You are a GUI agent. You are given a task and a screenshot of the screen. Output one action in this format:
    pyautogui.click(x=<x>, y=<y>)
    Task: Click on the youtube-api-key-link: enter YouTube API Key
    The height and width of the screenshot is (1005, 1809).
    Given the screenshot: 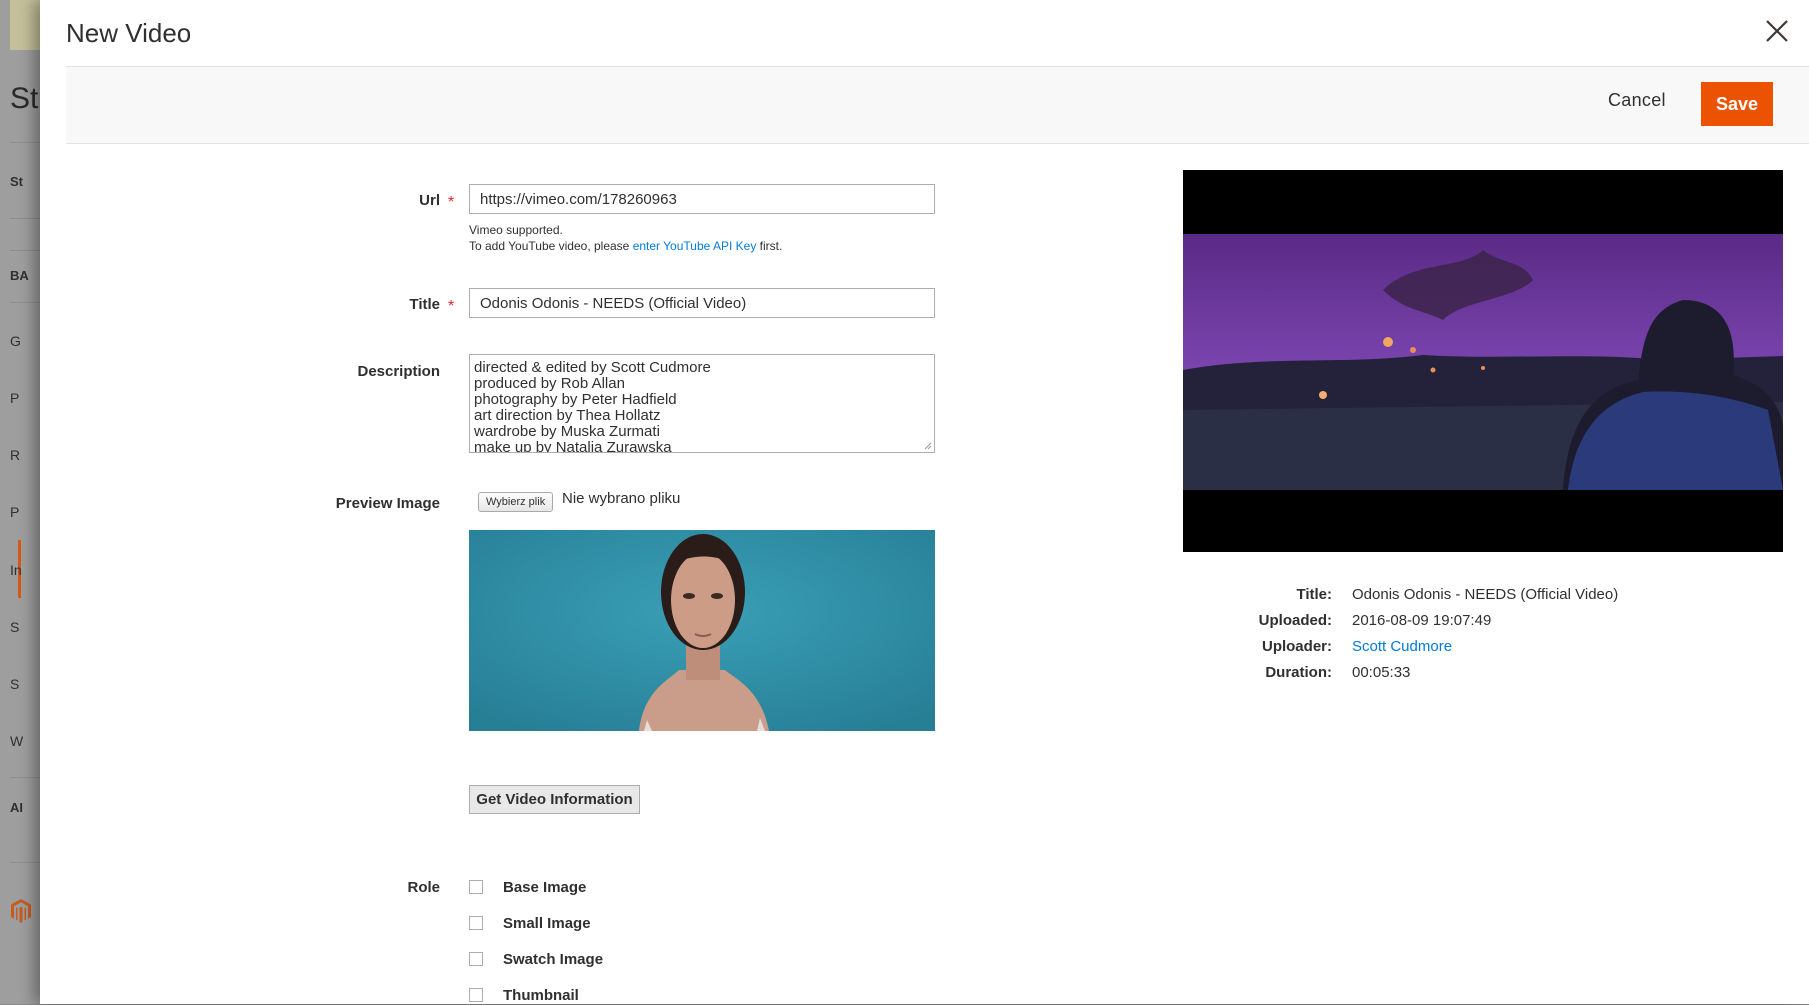 What is the action you would take?
    pyautogui.click(x=695, y=246)
    